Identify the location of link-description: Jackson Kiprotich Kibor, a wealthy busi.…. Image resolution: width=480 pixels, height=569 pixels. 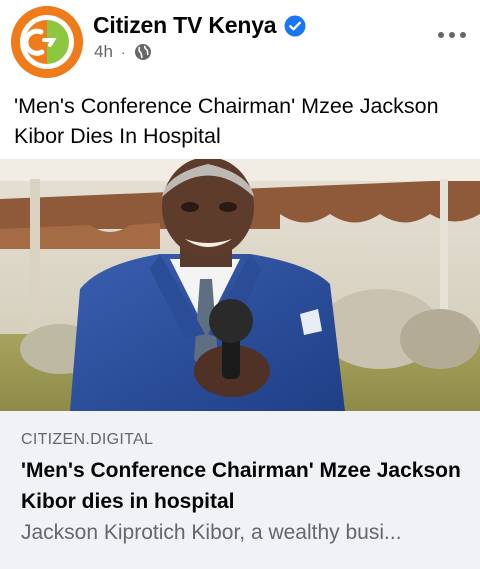
(211, 532).